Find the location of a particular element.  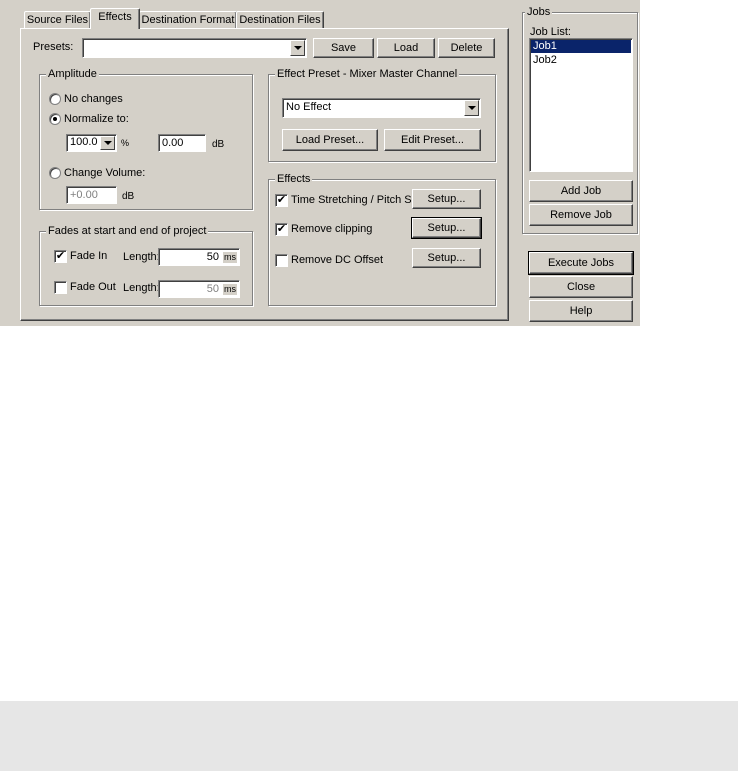

jobs-title: Jobs is located at coordinates (539, 12).